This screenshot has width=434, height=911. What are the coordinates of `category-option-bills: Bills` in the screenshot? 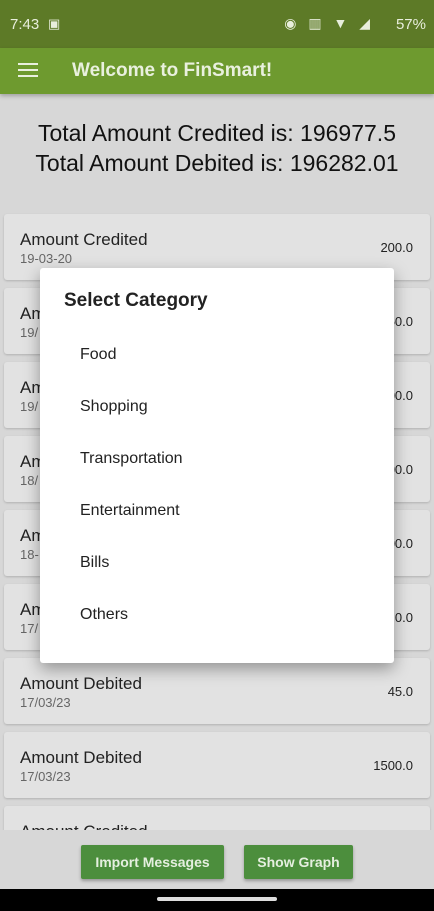 It's located at (220, 563).